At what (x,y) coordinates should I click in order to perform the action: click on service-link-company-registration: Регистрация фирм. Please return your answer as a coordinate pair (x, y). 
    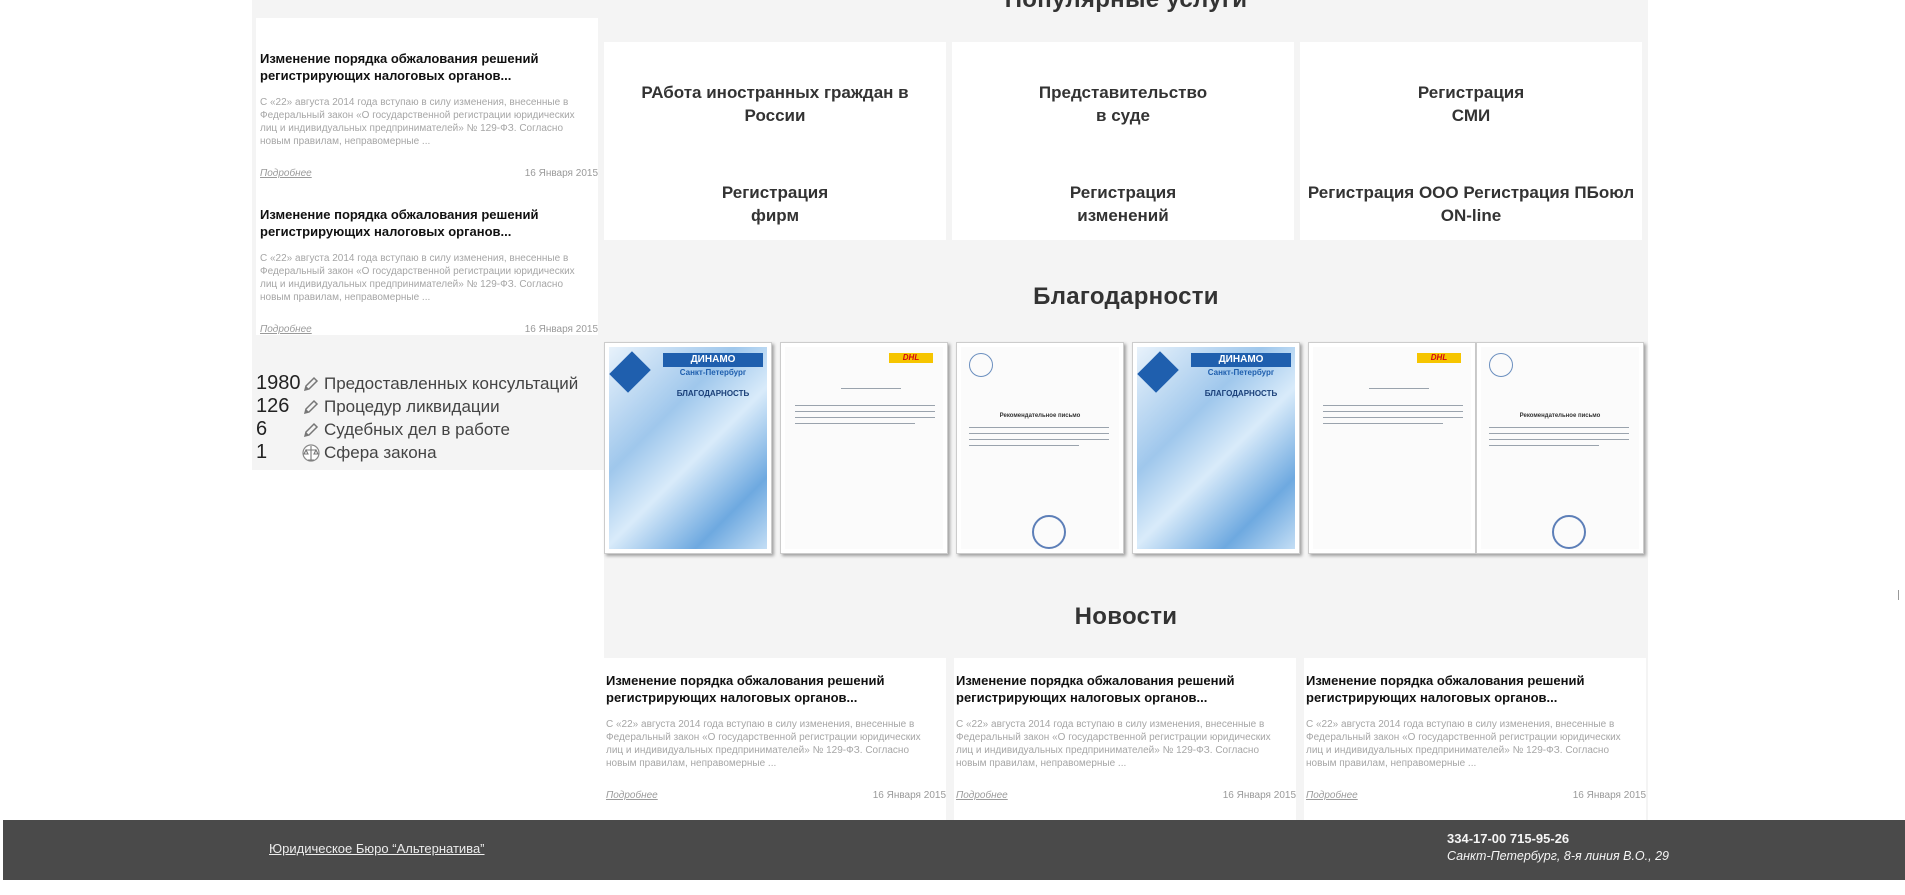
    Looking at the image, I should click on (775, 204).